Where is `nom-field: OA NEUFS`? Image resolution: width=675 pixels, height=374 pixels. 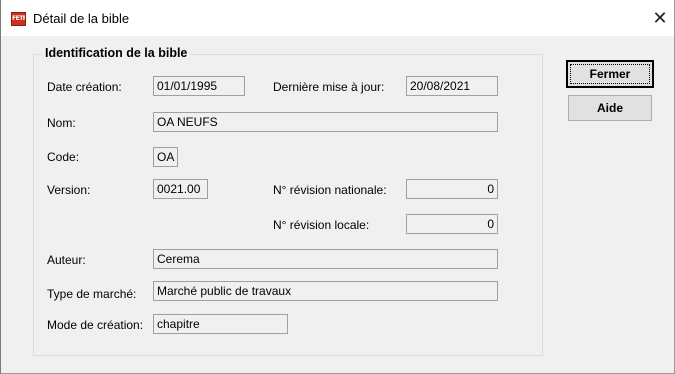
nom-field: OA NEUFS is located at coordinates (325, 122).